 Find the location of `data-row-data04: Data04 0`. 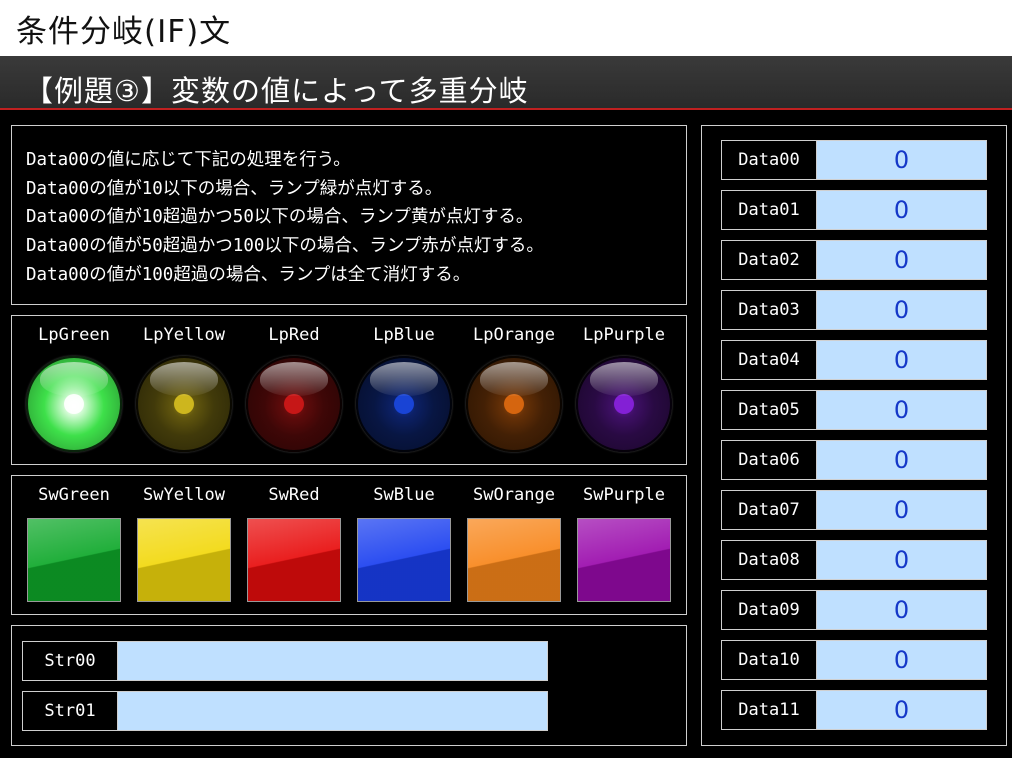

data-row-data04: Data04 0 is located at coordinates (854, 360).